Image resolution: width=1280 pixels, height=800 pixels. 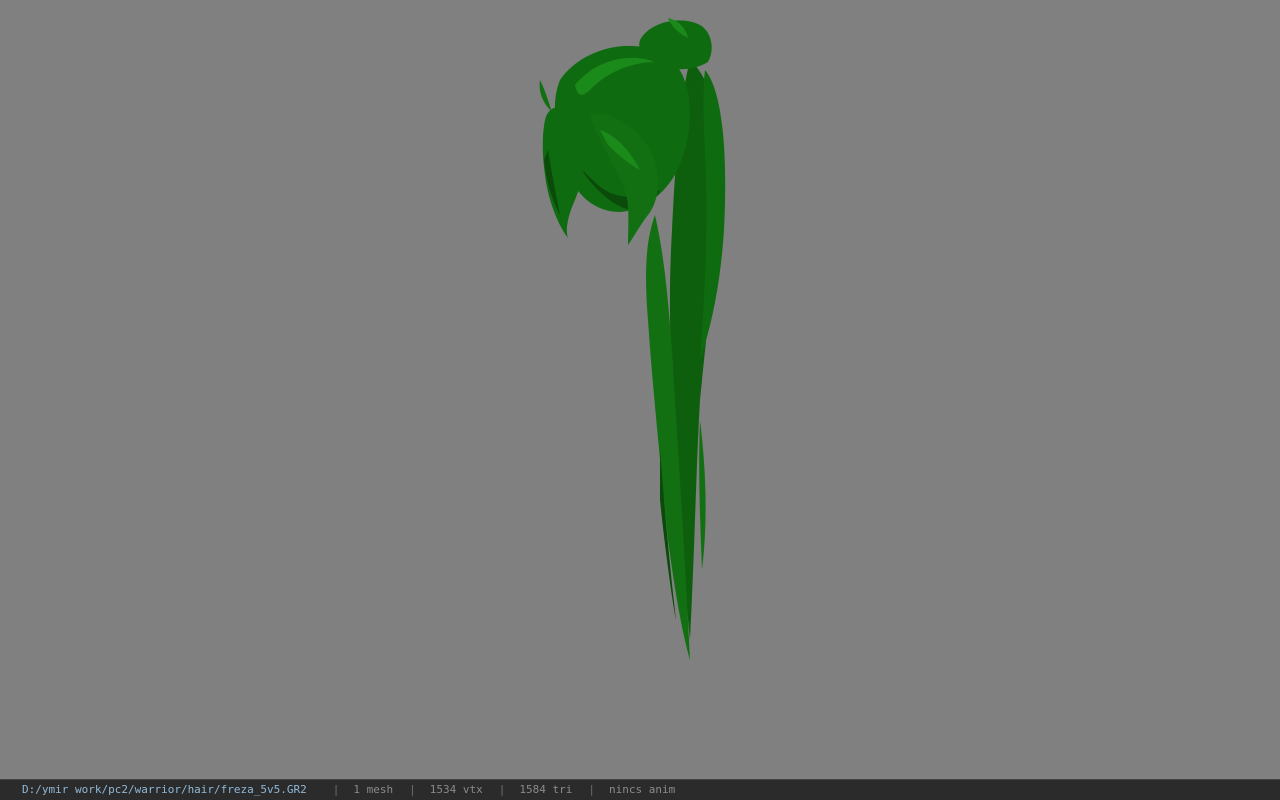 I want to click on animation-info-label: nincs anim, so click(x=642, y=789).